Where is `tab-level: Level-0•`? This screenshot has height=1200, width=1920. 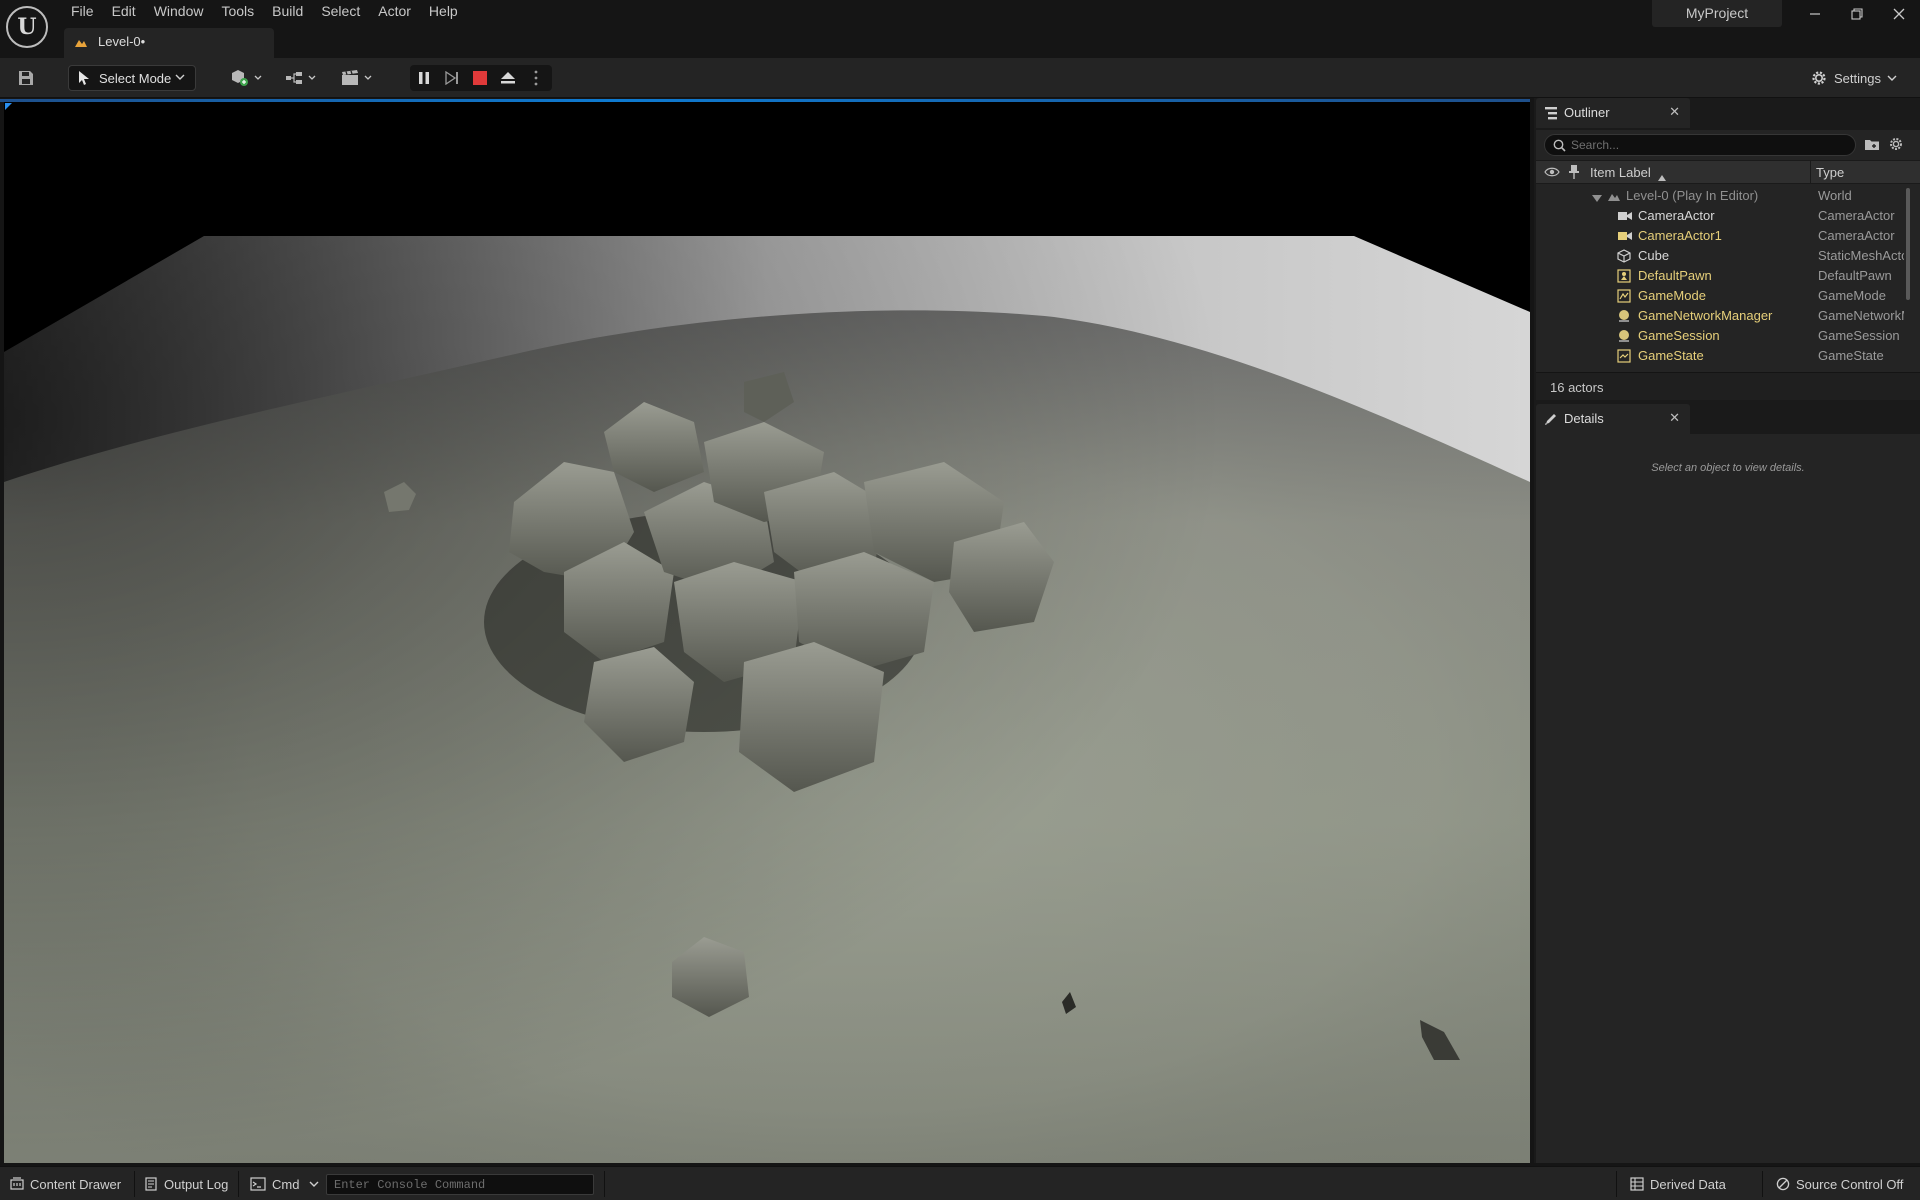 tab-level: Level-0• is located at coordinates (169, 43).